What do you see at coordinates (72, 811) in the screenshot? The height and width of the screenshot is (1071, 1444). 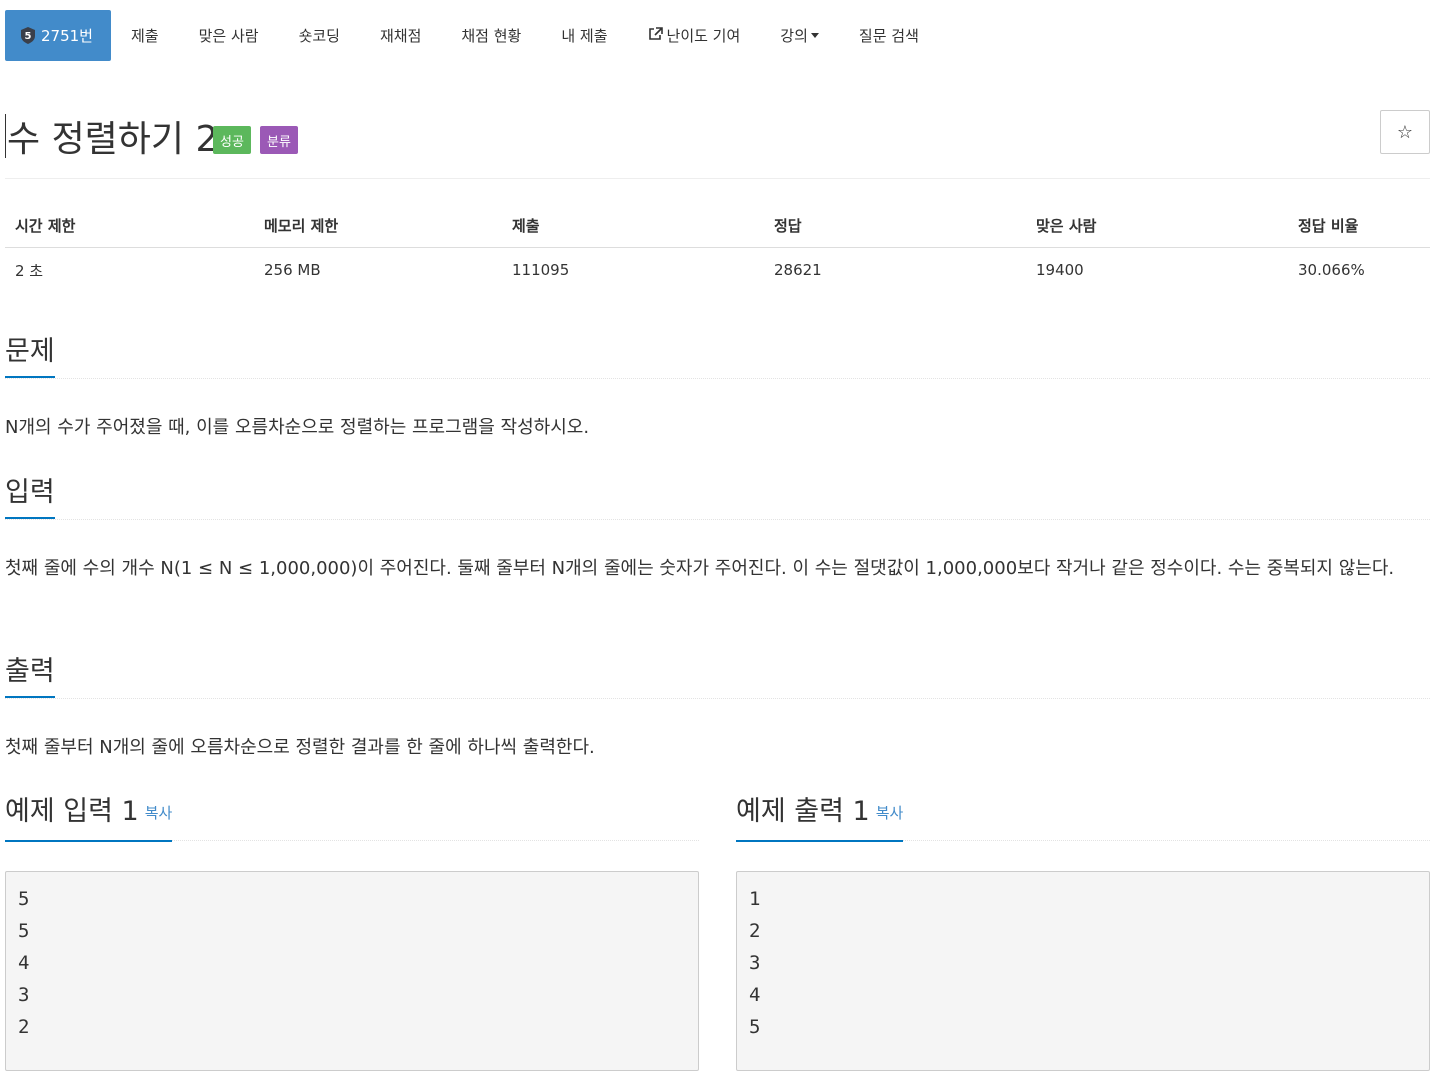 I see `sample-input-title: 예제 입력 1` at bounding box center [72, 811].